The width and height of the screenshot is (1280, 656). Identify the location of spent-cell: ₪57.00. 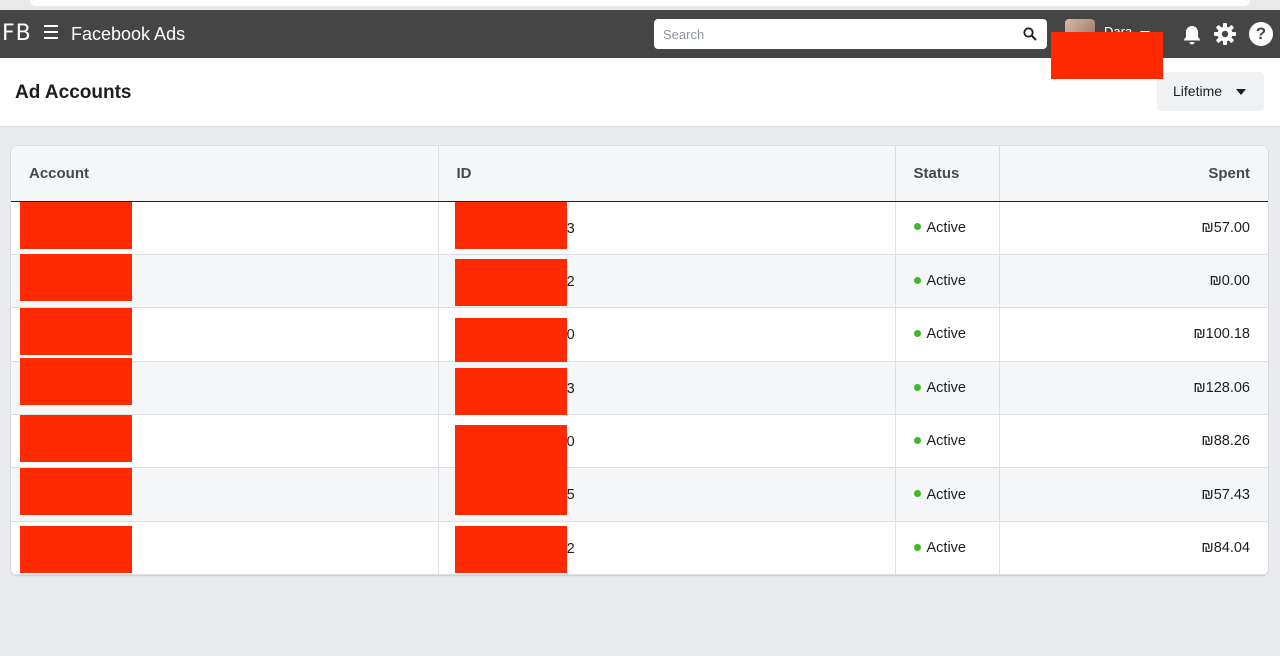
(1133, 228).